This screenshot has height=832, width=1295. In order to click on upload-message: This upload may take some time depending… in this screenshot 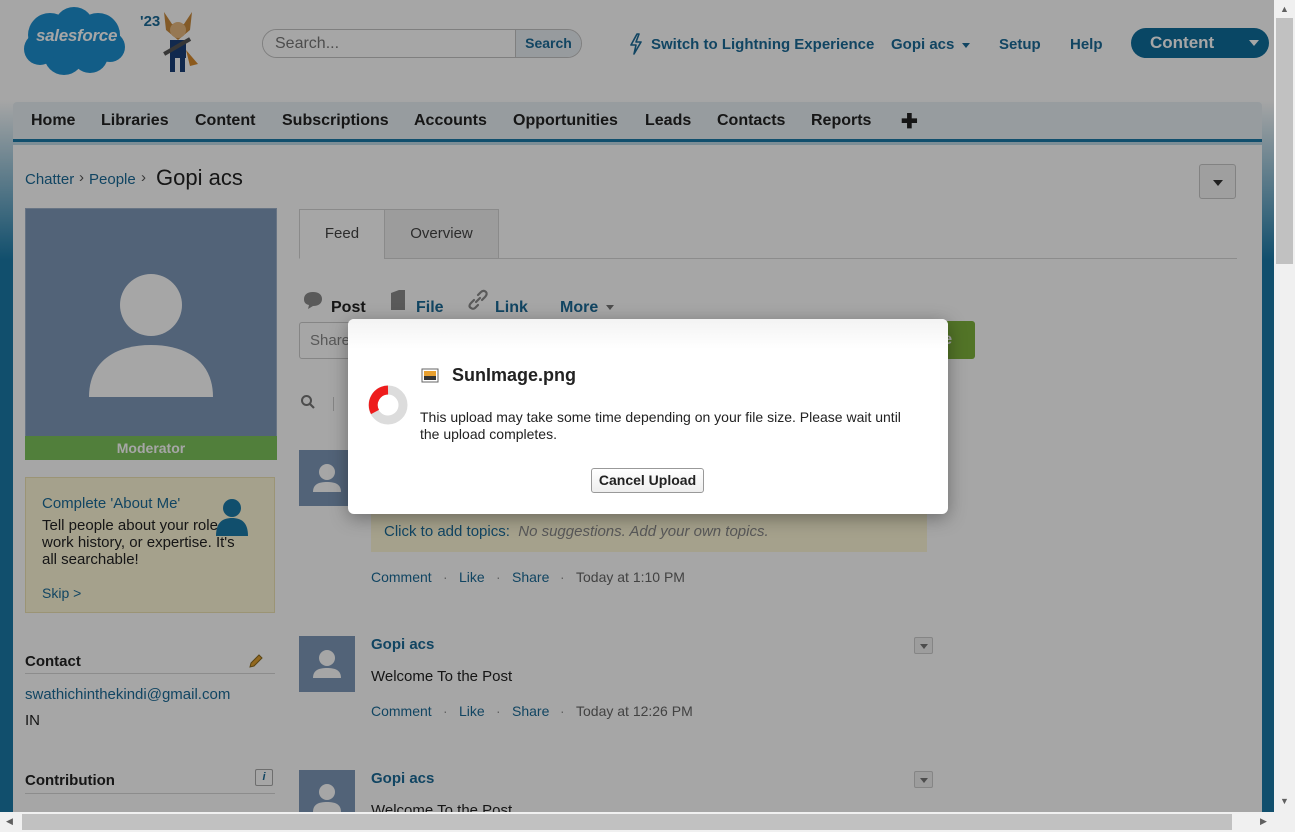, I will do `click(660, 425)`.